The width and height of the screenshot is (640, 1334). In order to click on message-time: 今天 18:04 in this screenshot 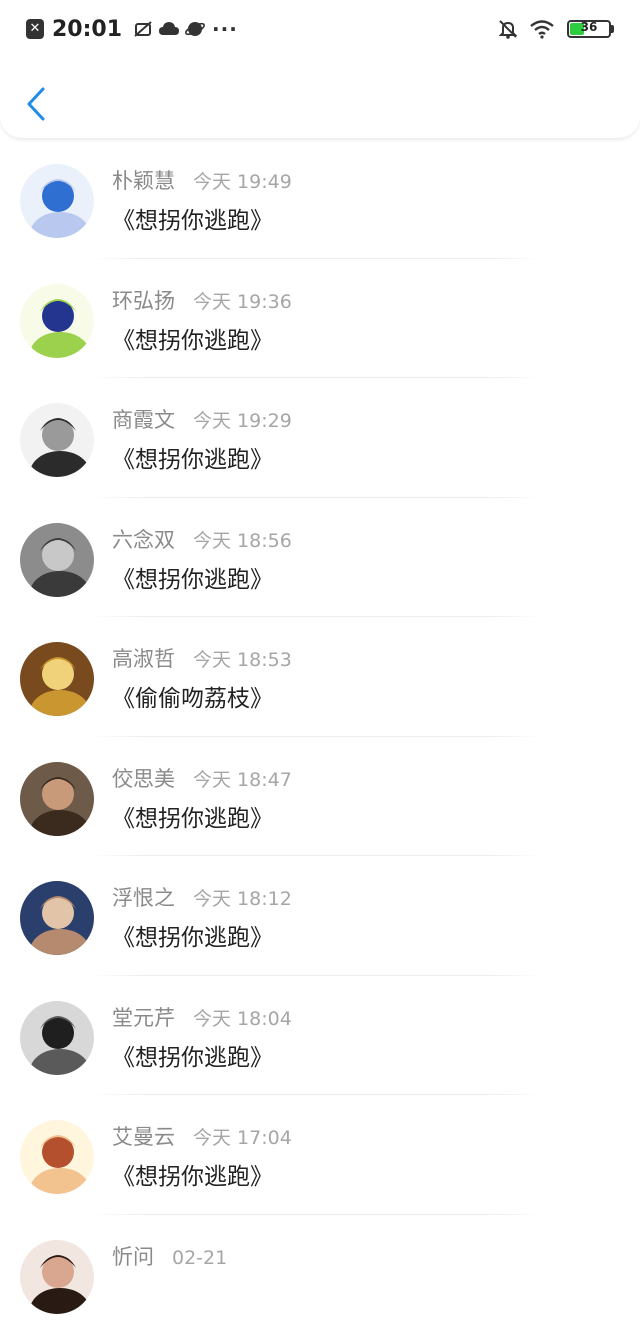, I will do `click(242, 1017)`.